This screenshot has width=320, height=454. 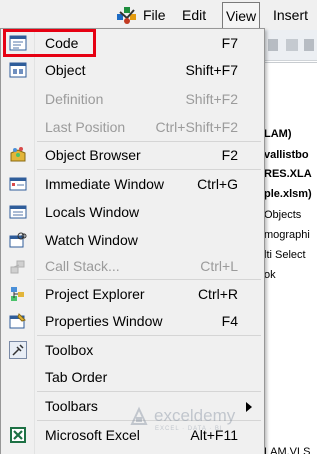 What do you see at coordinates (270, 275) in the screenshot?
I see `project-tree-text: ok` at bounding box center [270, 275].